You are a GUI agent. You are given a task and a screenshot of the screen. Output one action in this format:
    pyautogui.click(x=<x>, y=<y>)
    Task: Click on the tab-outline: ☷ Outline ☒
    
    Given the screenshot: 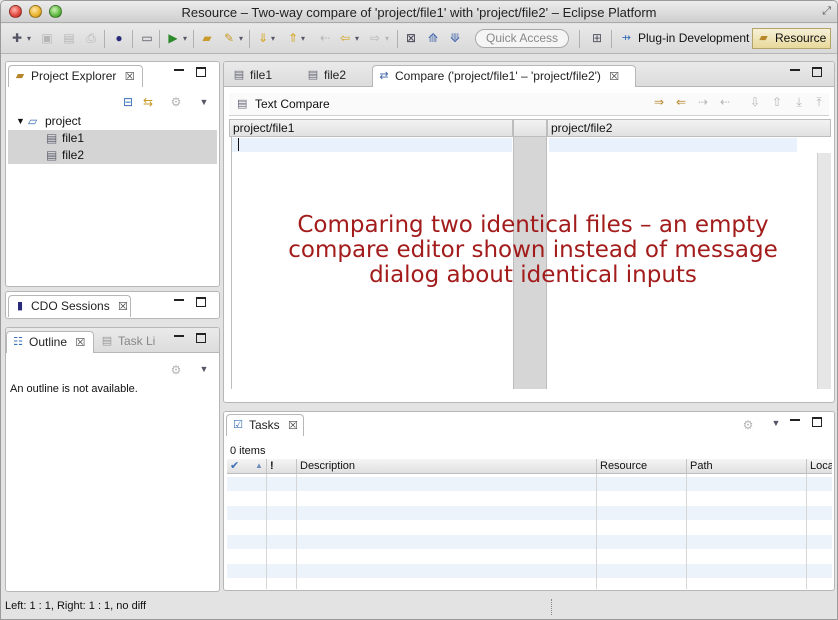 What is the action you would take?
    pyautogui.click(x=50, y=342)
    